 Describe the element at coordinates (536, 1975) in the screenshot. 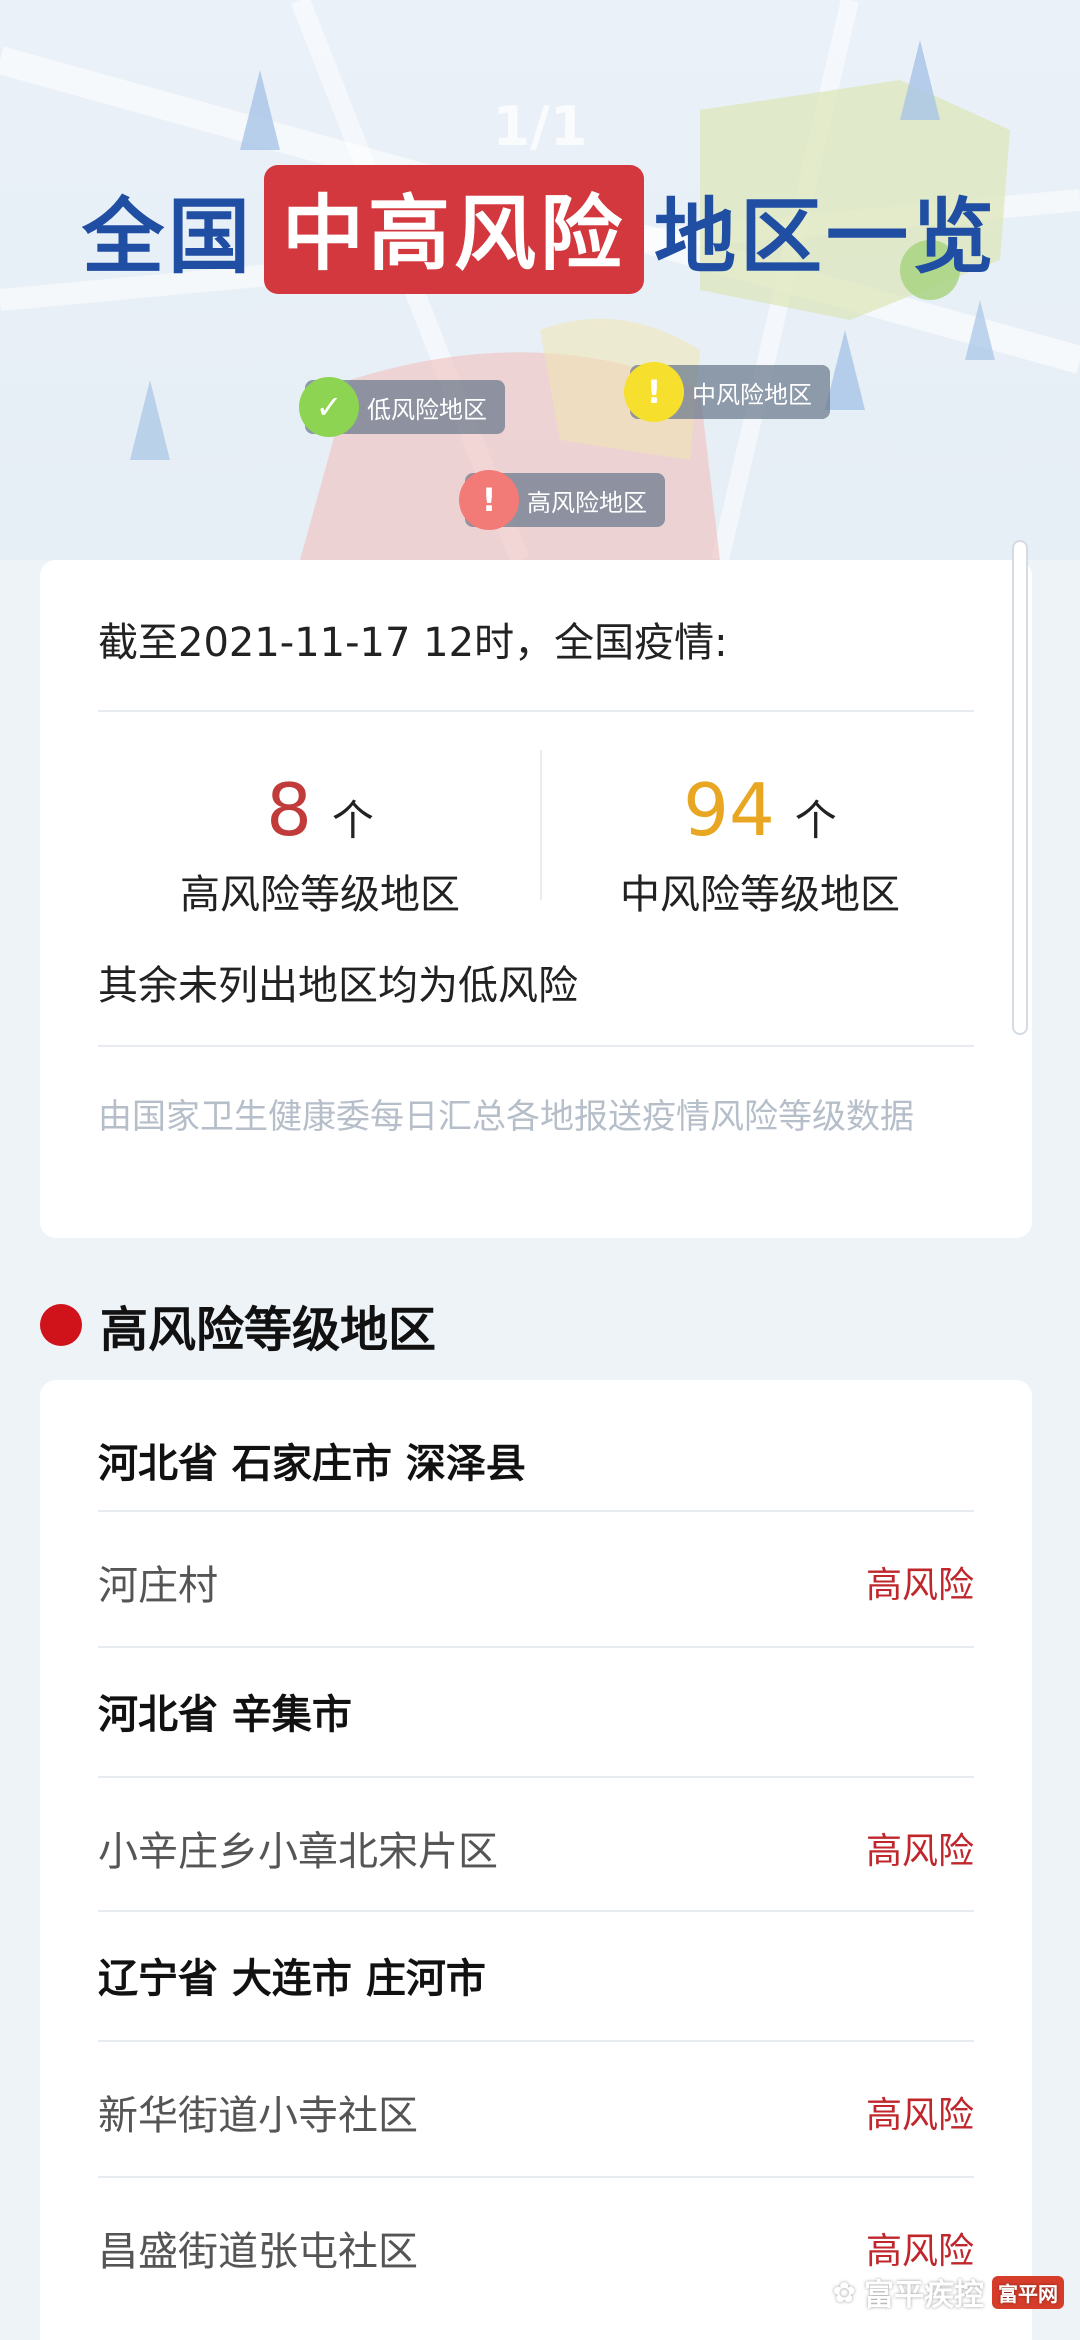

I see `list-region-header: 辽宁省 大连市 庄河市` at that location.